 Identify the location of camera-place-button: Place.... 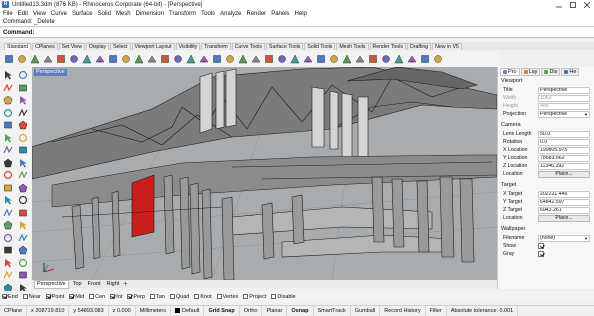
(564, 174).